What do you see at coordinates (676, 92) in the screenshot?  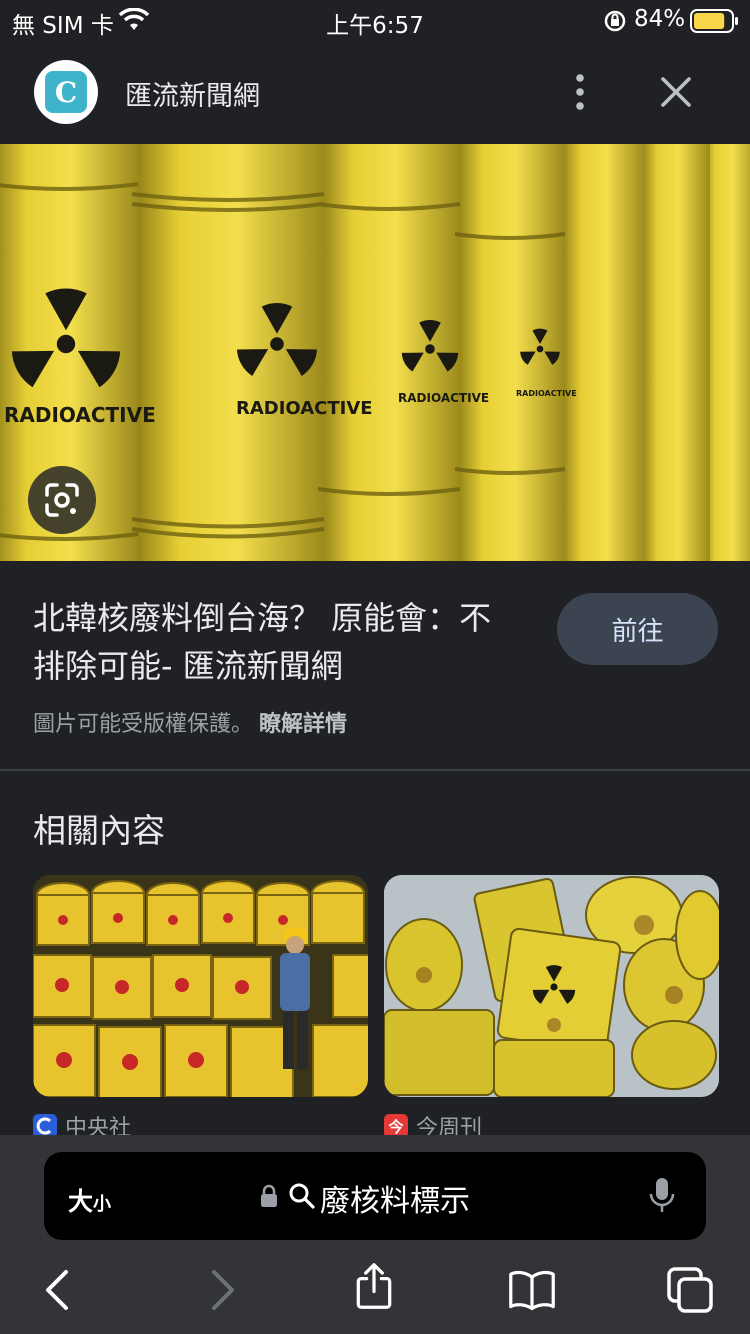 I see `close-icon` at bounding box center [676, 92].